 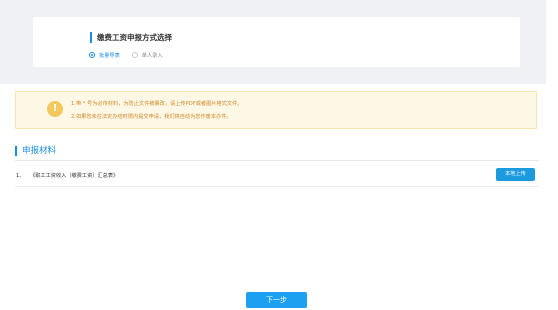 I want to click on notice-line: 1.带 * 号为必传材料，为防止文件被篡改，请上传PDF或者图片格式文件。, so click(x=157, y=104).